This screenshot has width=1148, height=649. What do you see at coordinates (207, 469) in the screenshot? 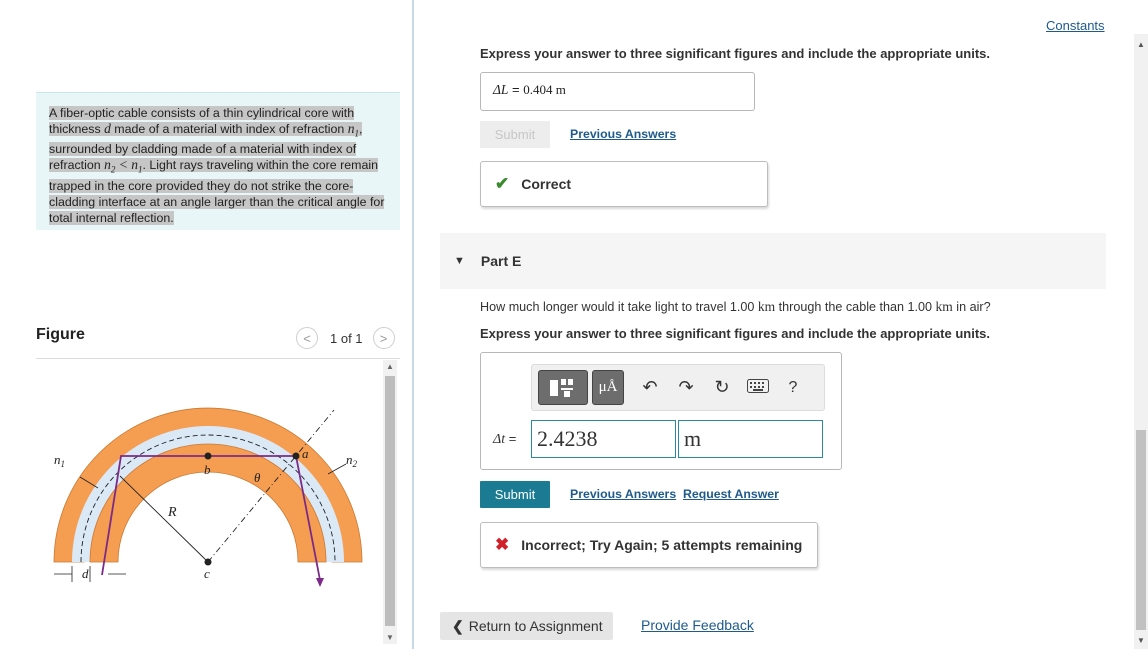
I see `label-b: b` at bounding box center [207, 469].